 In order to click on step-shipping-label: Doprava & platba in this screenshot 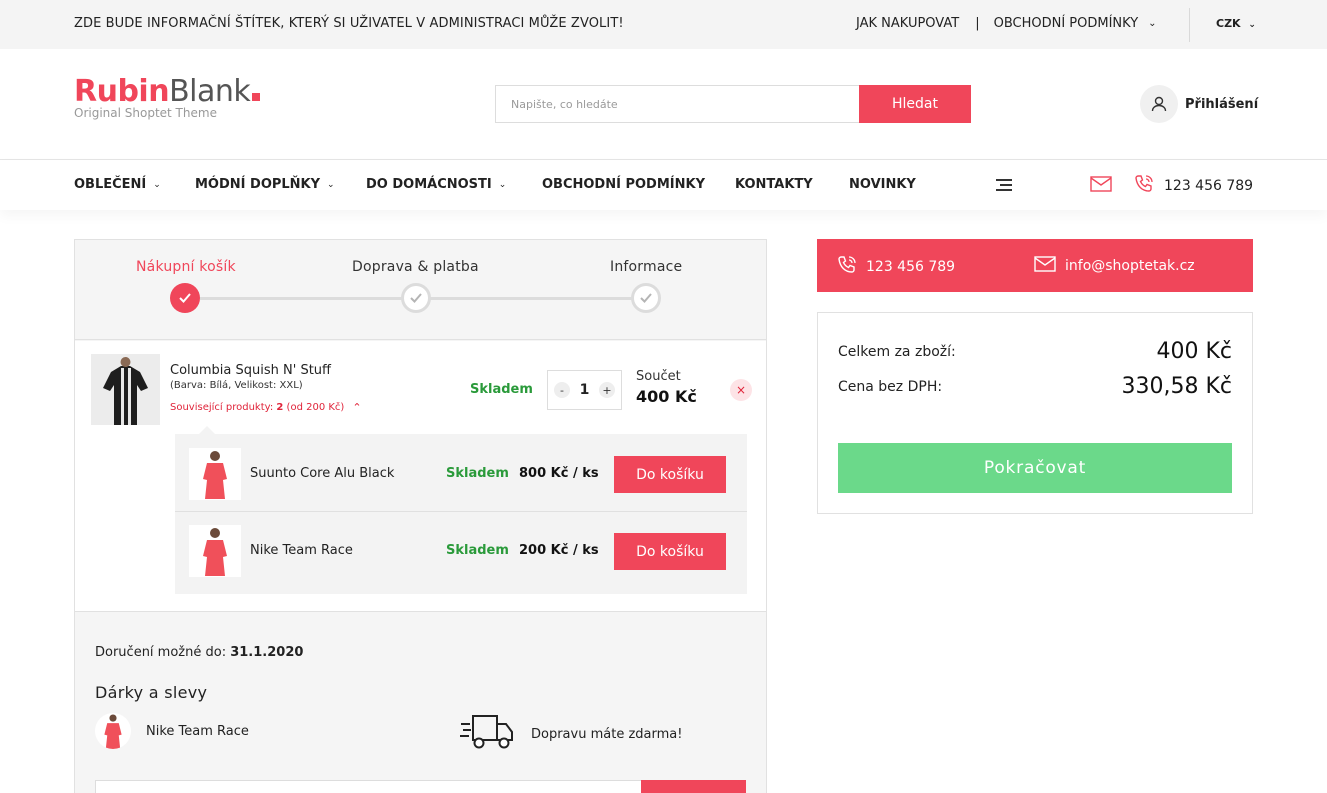, I will do `click(415, 267)`.